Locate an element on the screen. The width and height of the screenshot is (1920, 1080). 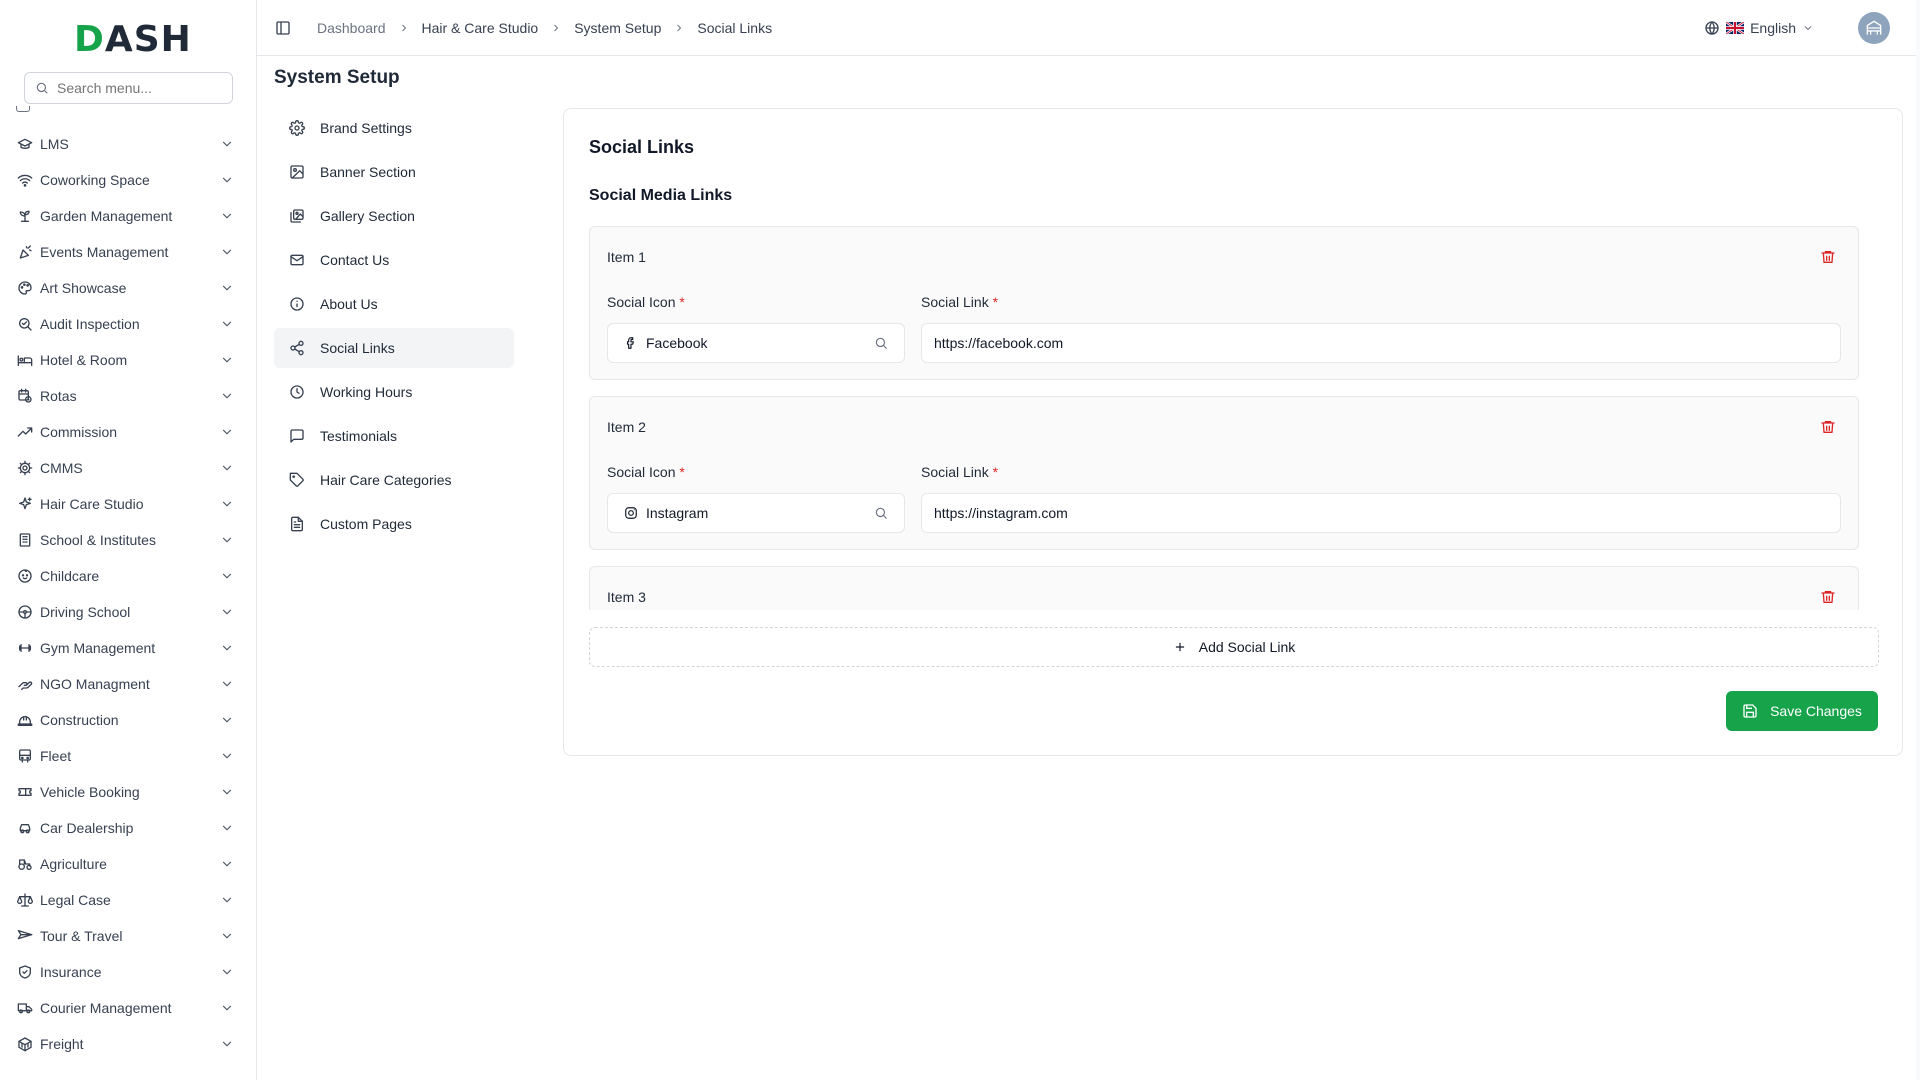
sidebar-item-vehicle-booking: Vehicle Booking is located at coordinates (128, 792).